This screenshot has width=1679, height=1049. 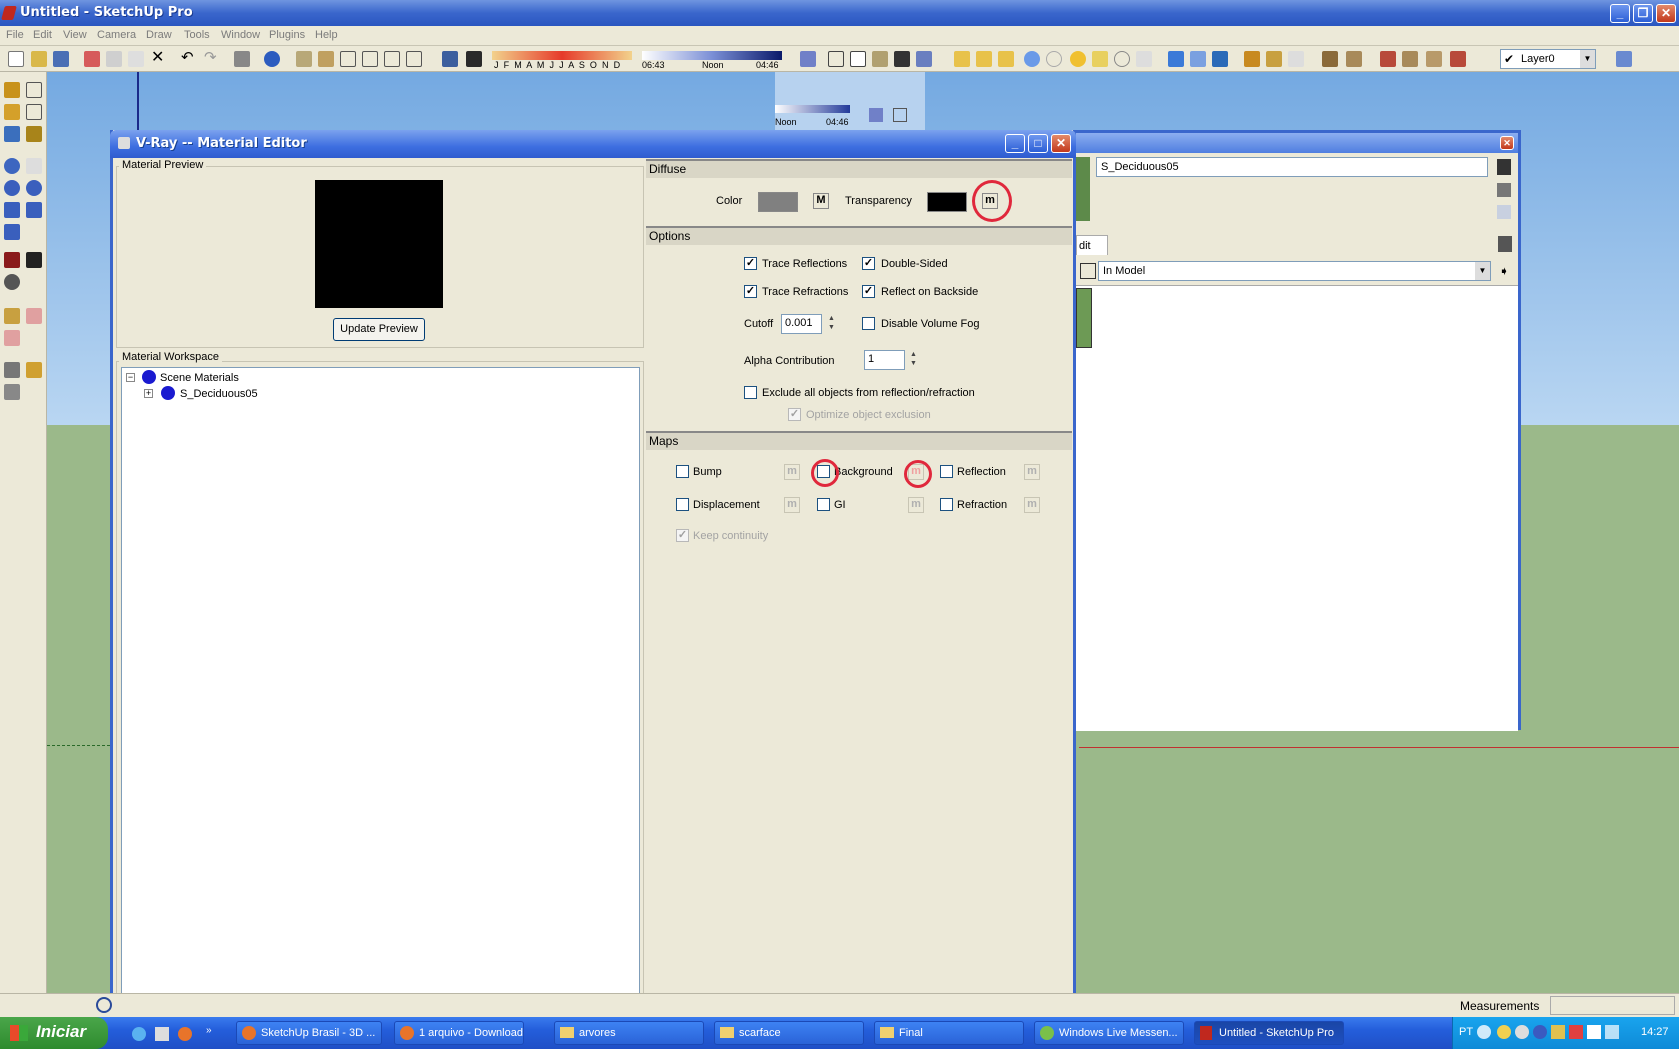 I want to click on menu-file: File, so click(x=15, y=35).